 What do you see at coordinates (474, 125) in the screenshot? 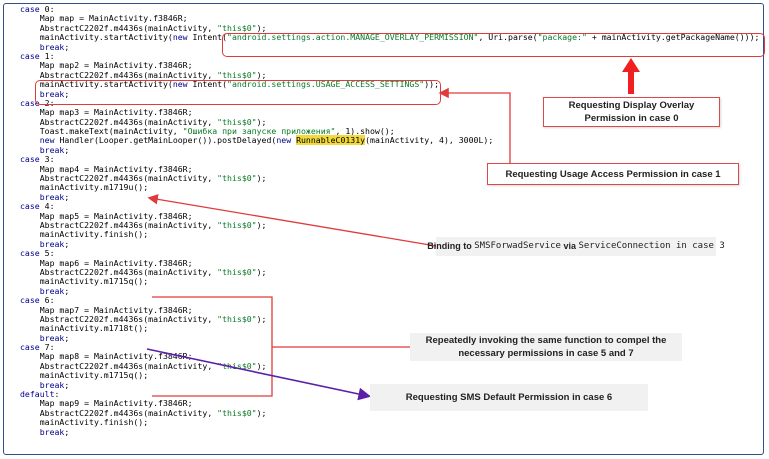
I see `usage-arrow` at bounding box center [474, 125].